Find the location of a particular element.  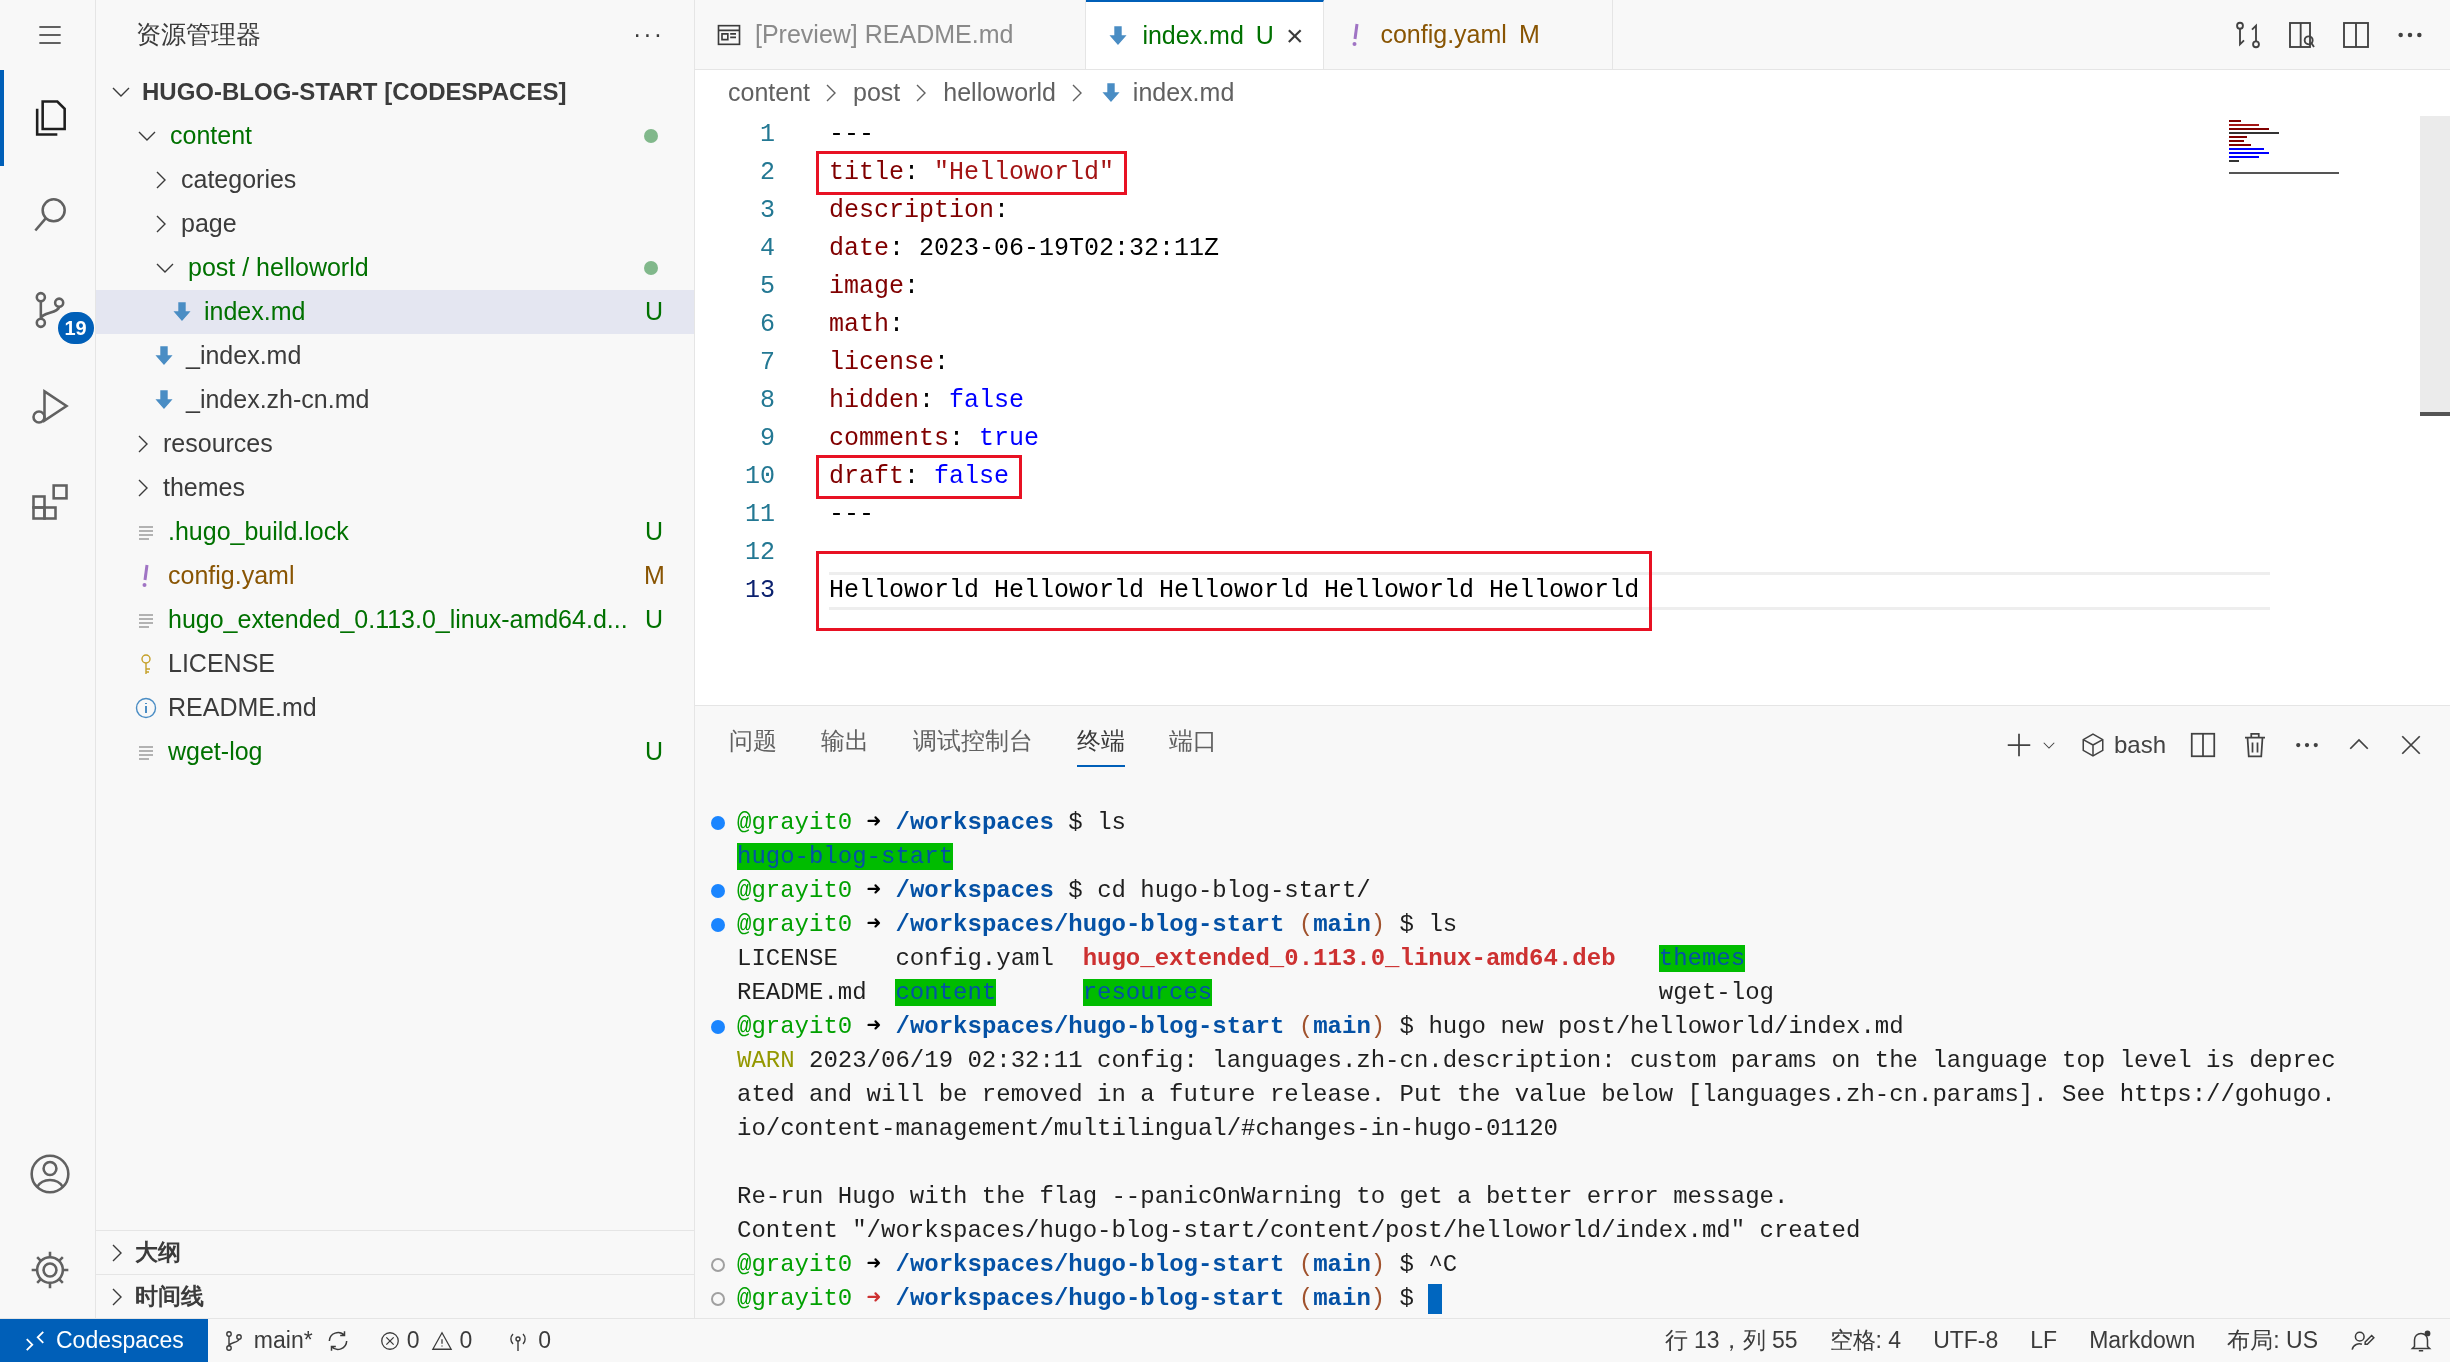

line-number: 1 is located at coordinates (767, 135).